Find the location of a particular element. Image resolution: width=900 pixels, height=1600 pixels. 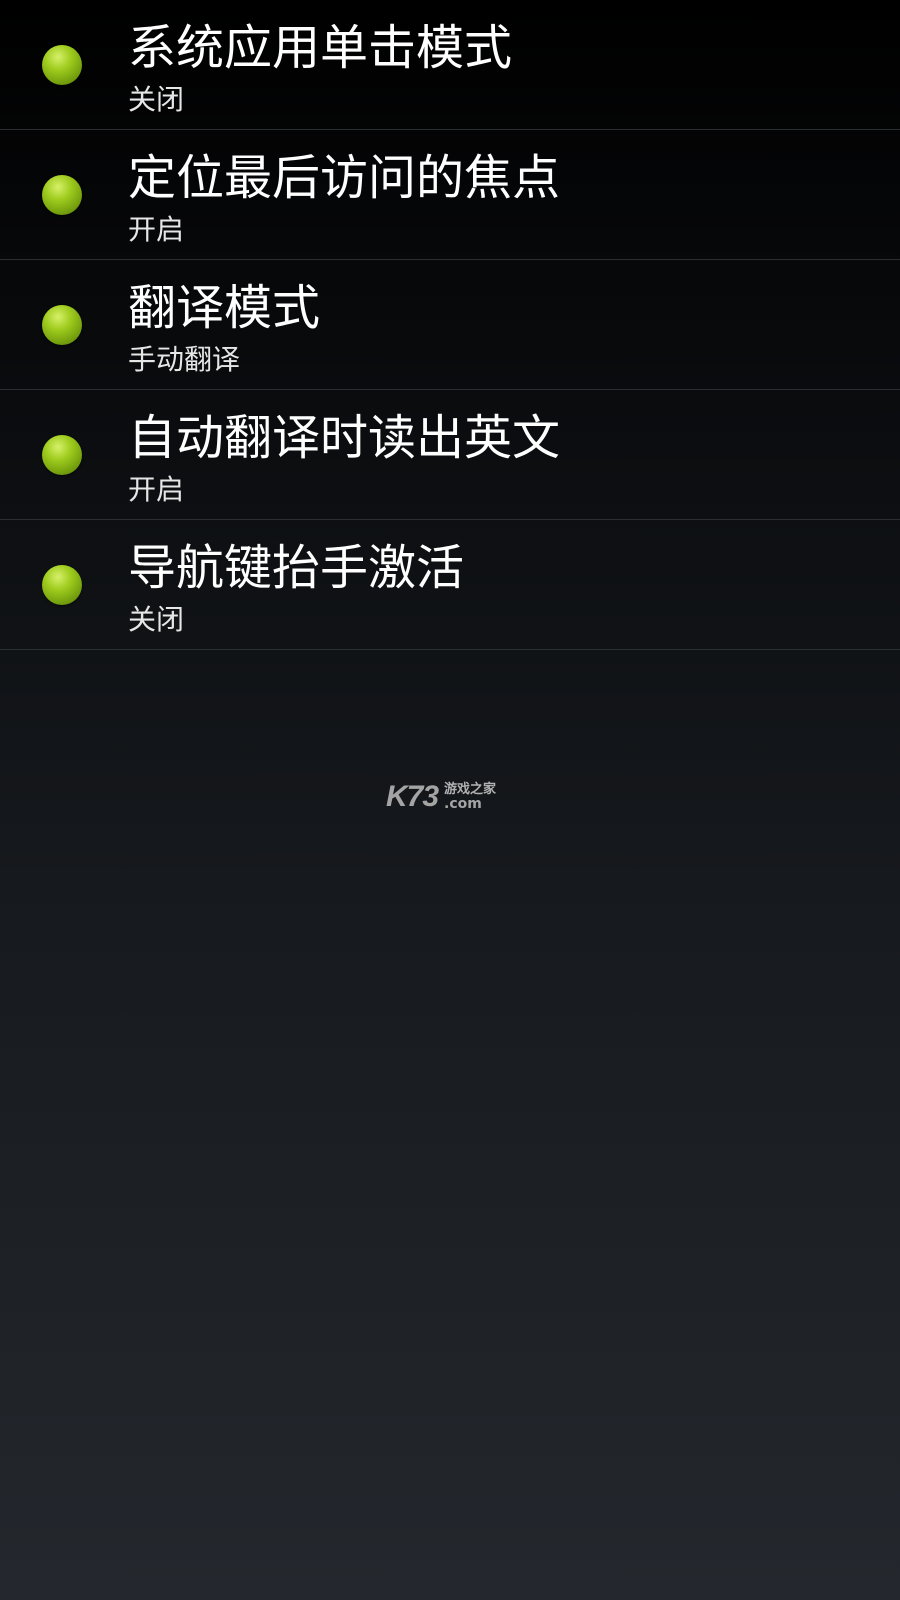

setting-item-locate-last-focus: 定位最后访问的焦点 开启 is located at coordinates (450, 195).